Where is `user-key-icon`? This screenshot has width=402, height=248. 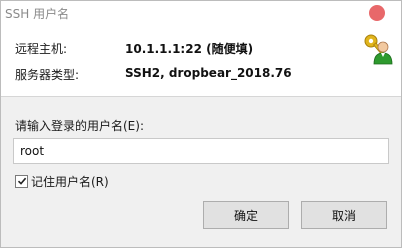 user-key-icon is located at coordinates (378, 49).